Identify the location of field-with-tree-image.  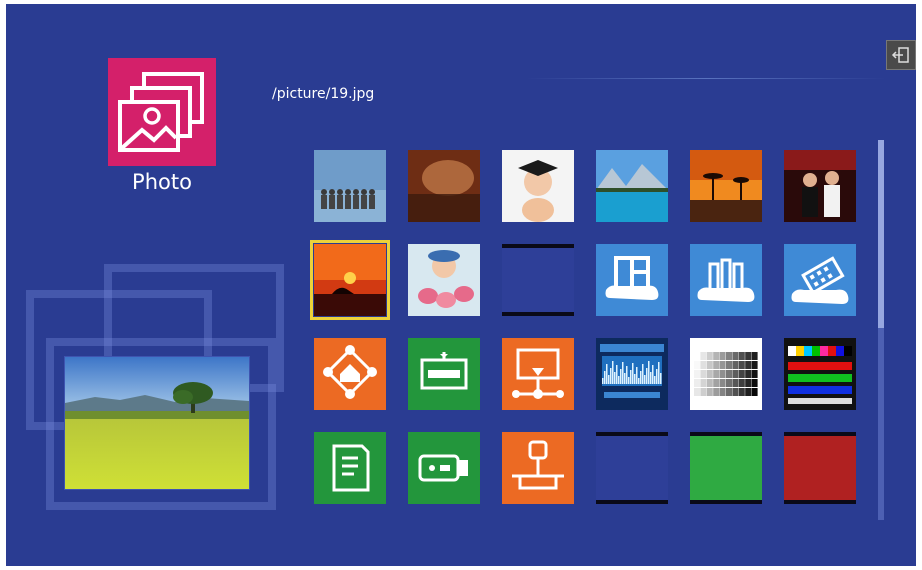
(157, 423).